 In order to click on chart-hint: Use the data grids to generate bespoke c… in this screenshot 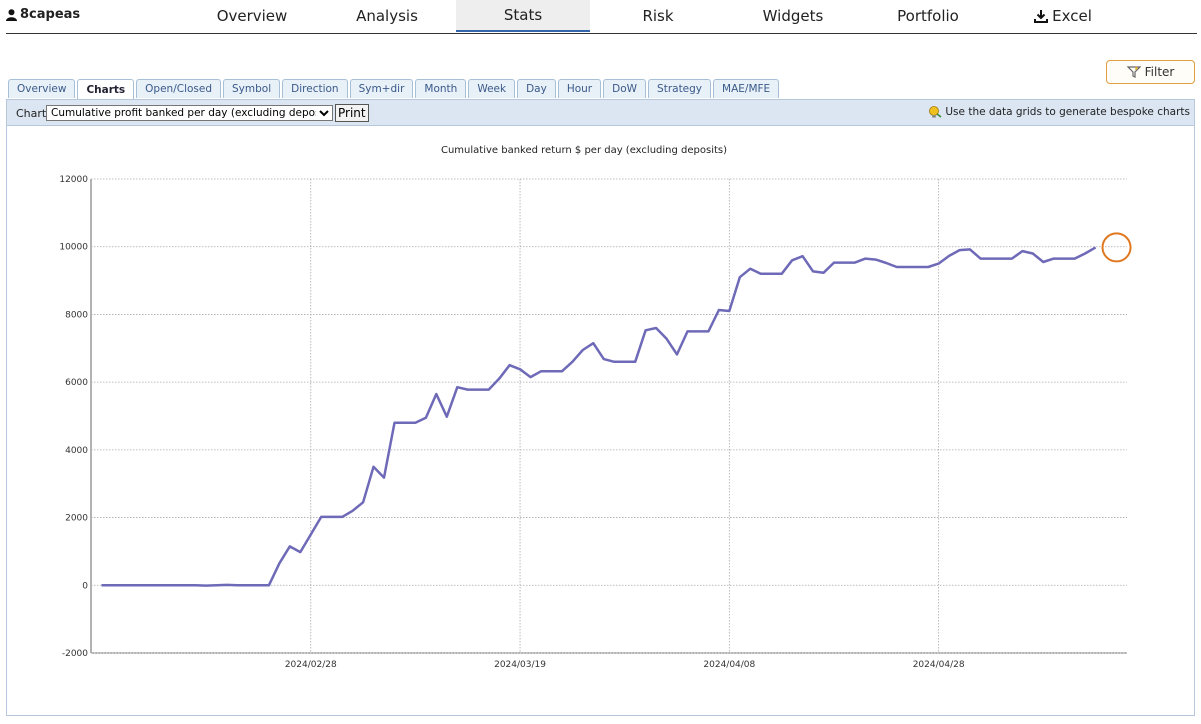, I will do `click(1059, 112)`.